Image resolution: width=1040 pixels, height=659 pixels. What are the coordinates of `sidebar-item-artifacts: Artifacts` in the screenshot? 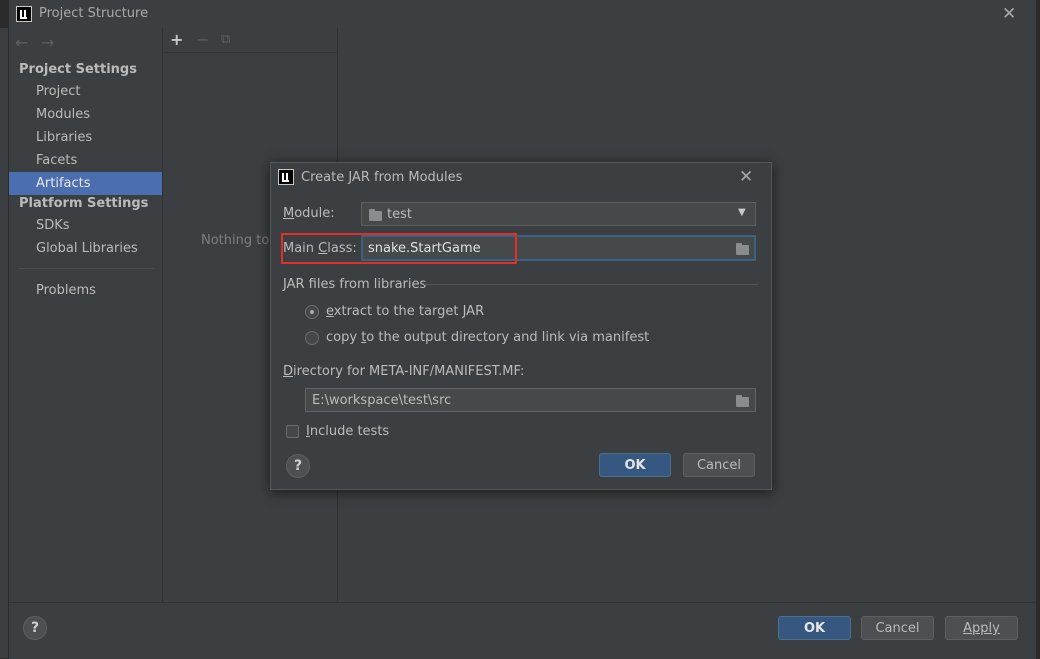 It's located at (85, 183).